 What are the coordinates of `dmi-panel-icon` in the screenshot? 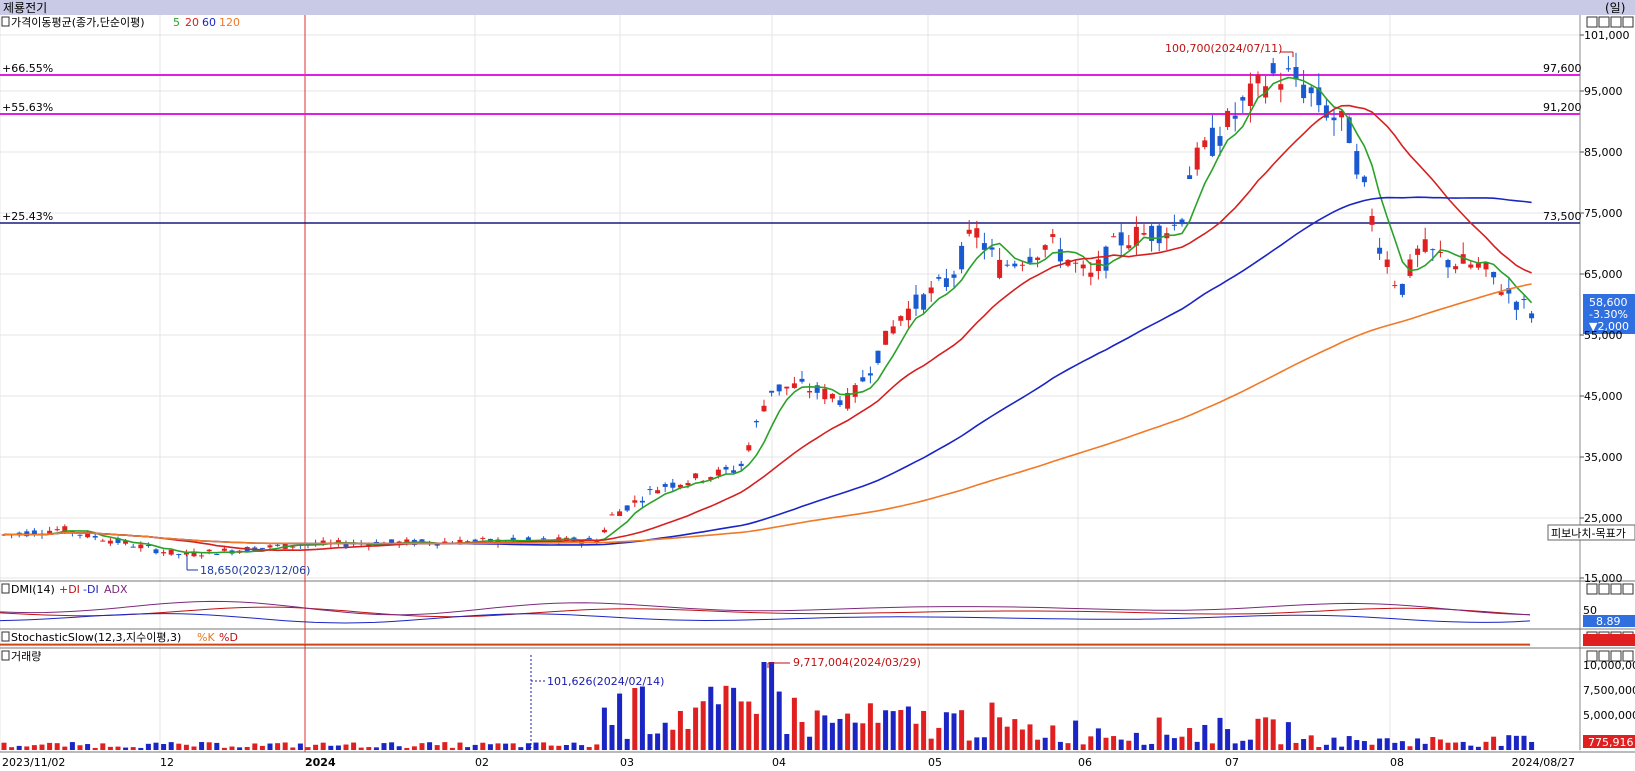 It's located at (5, 588).